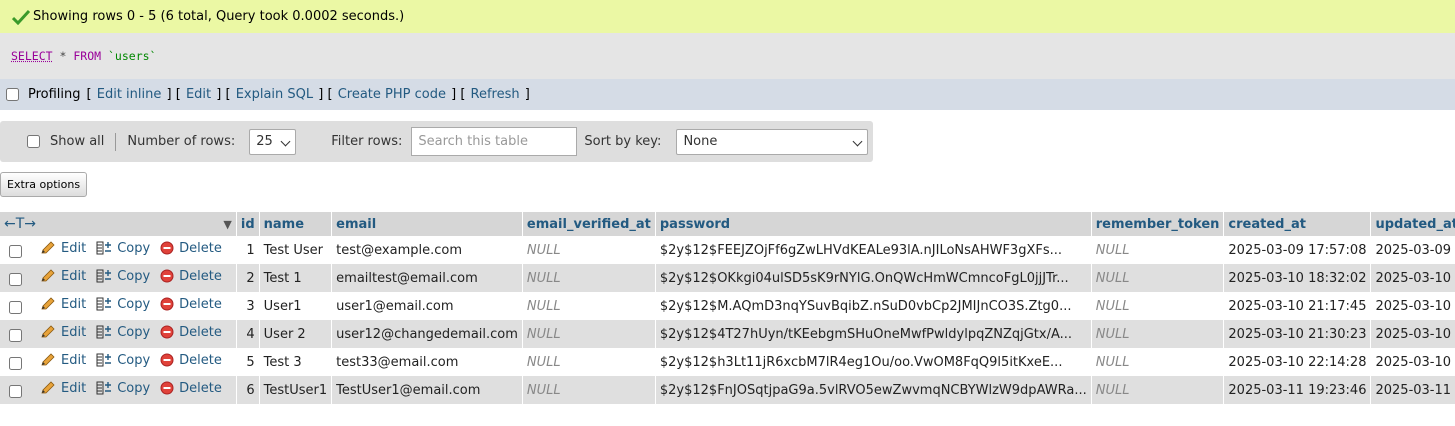  I want to click on cell-id: 4, so click(248, 334).